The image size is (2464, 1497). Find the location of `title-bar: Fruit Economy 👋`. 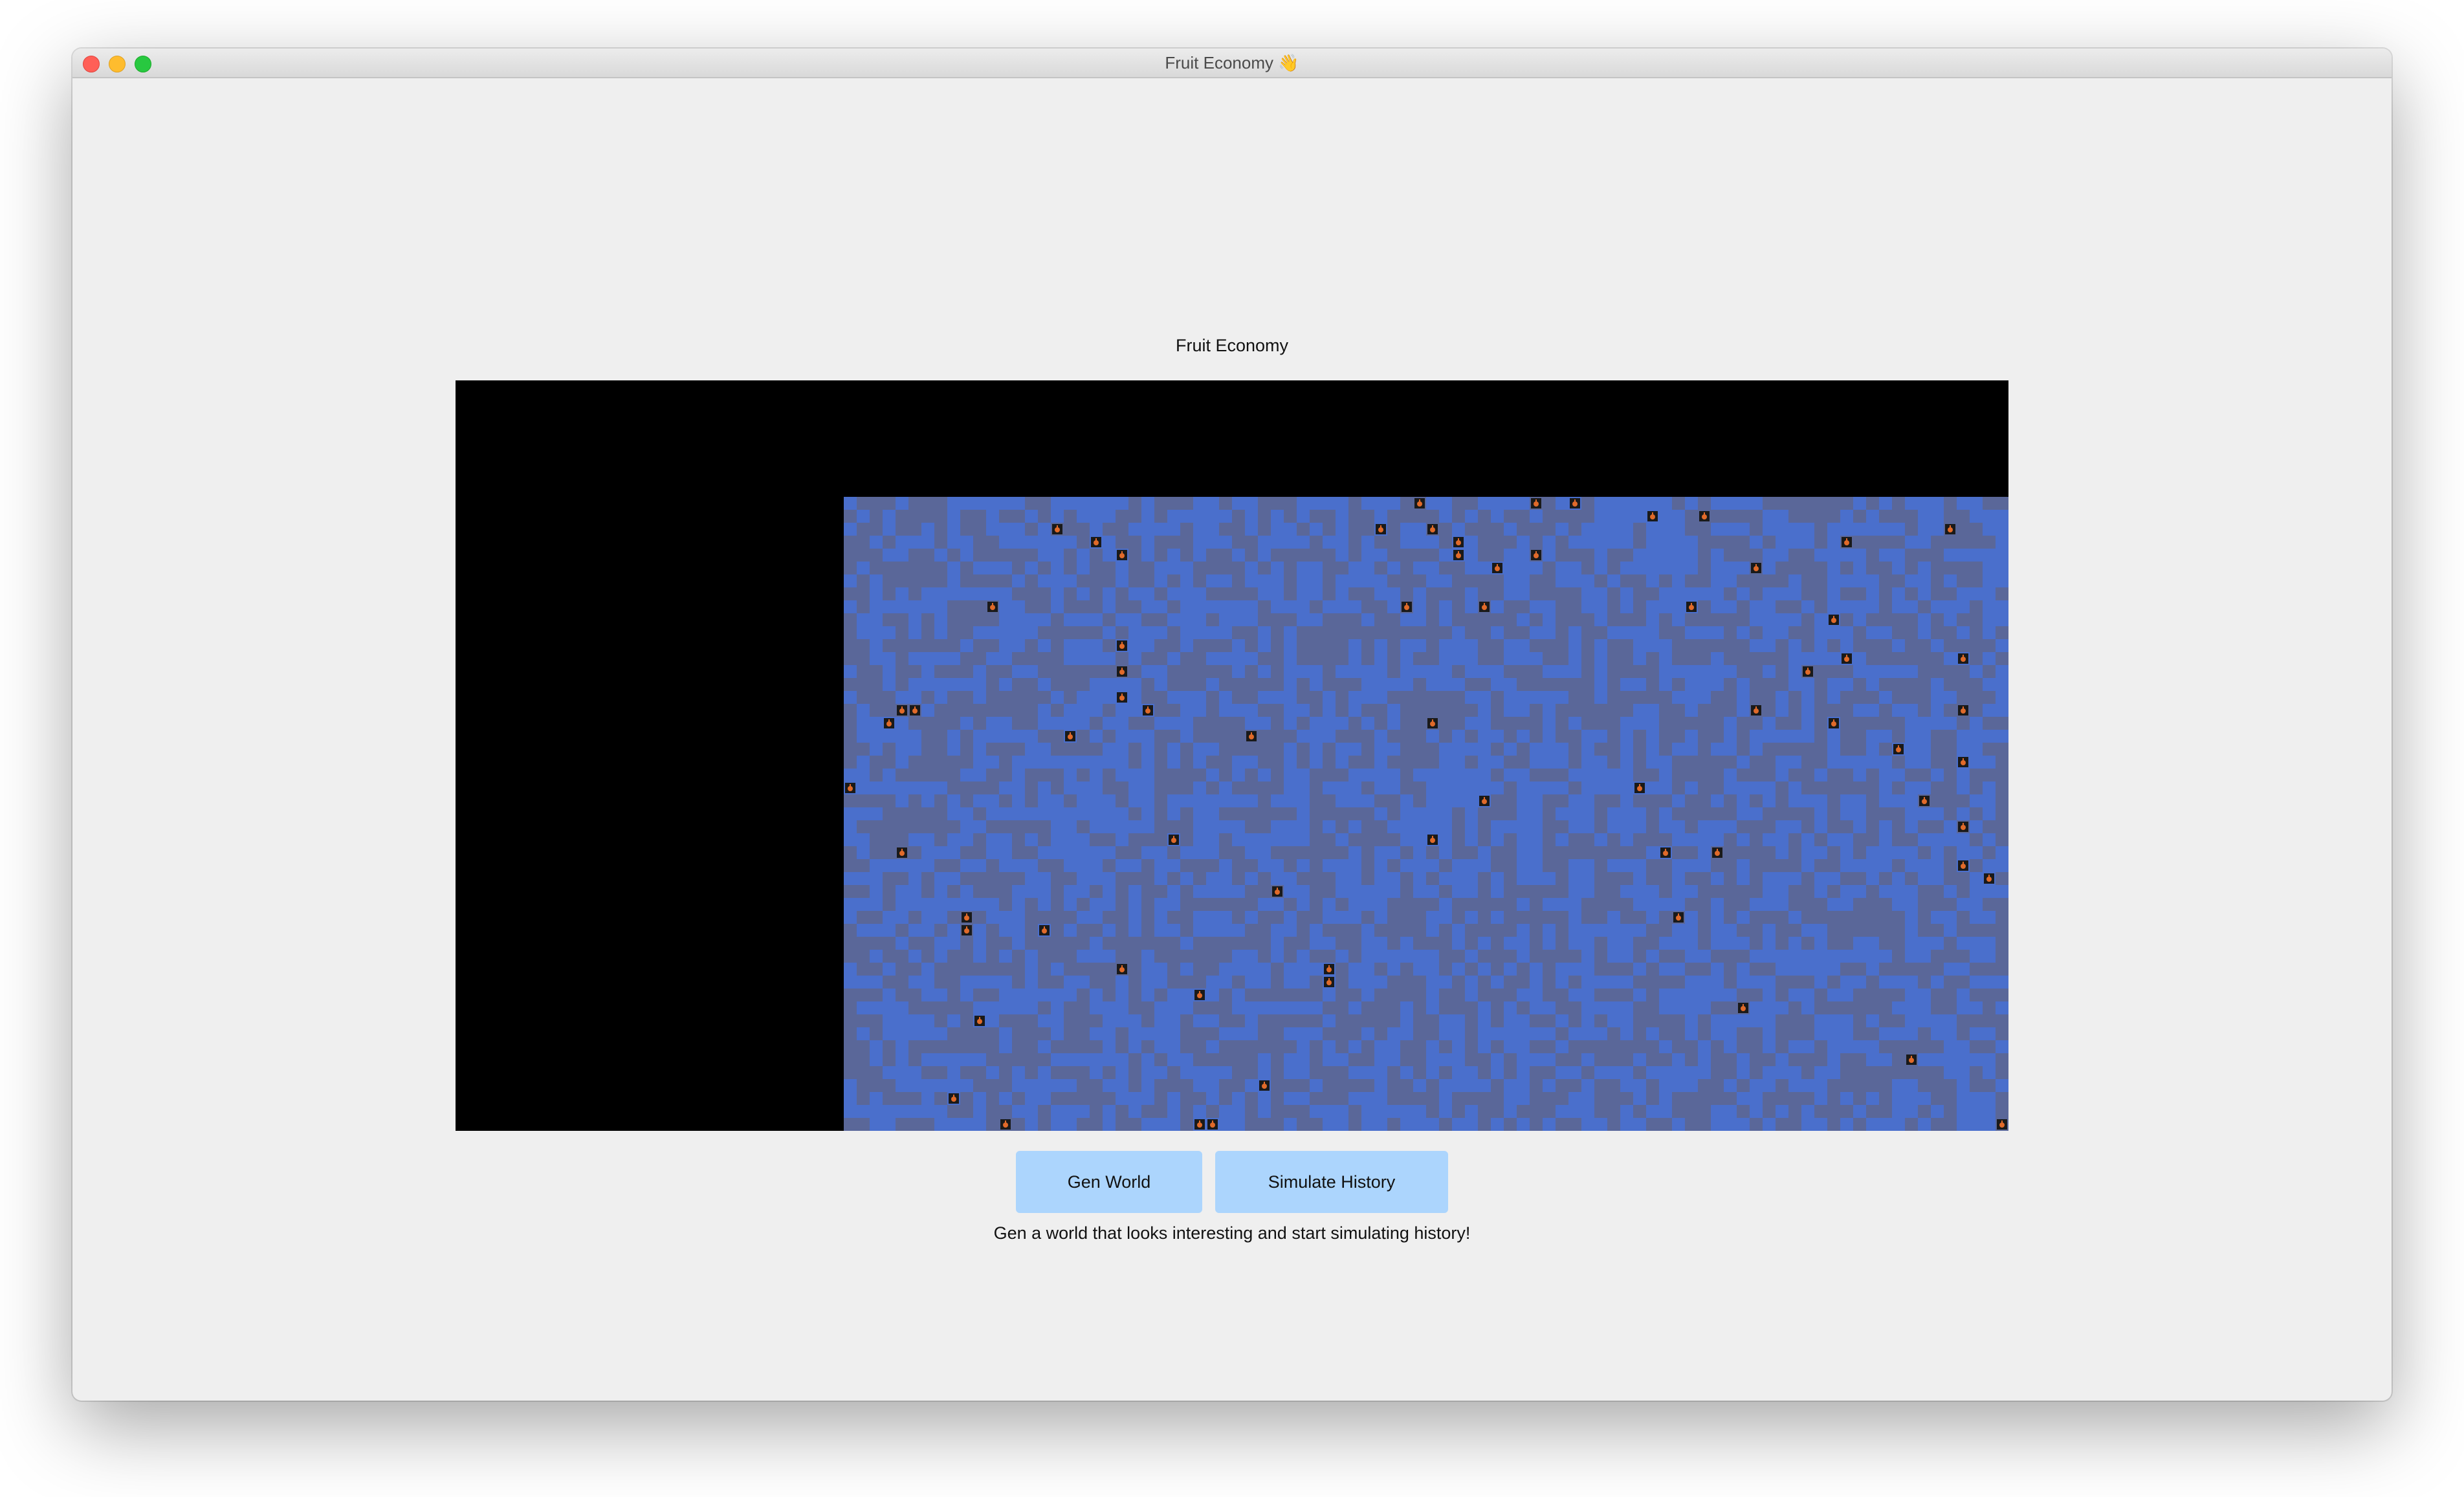

title-bar: Fruit Economy 👋 is located at coordinates (1232, 63).